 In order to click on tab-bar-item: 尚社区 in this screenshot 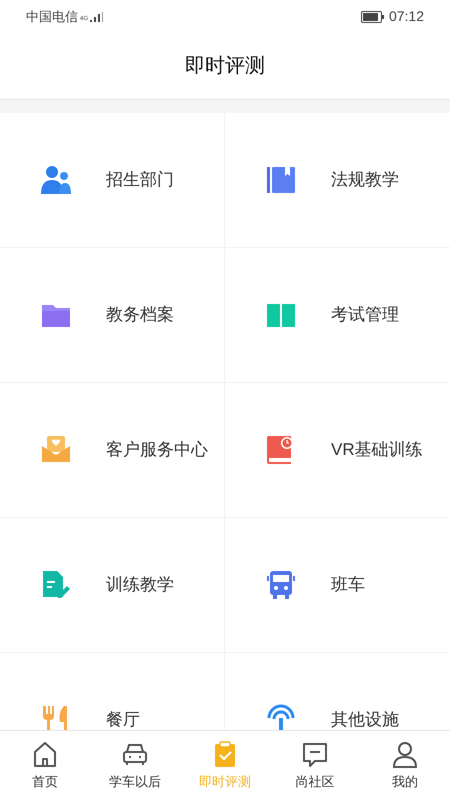, I will do `click(315, 765)`.